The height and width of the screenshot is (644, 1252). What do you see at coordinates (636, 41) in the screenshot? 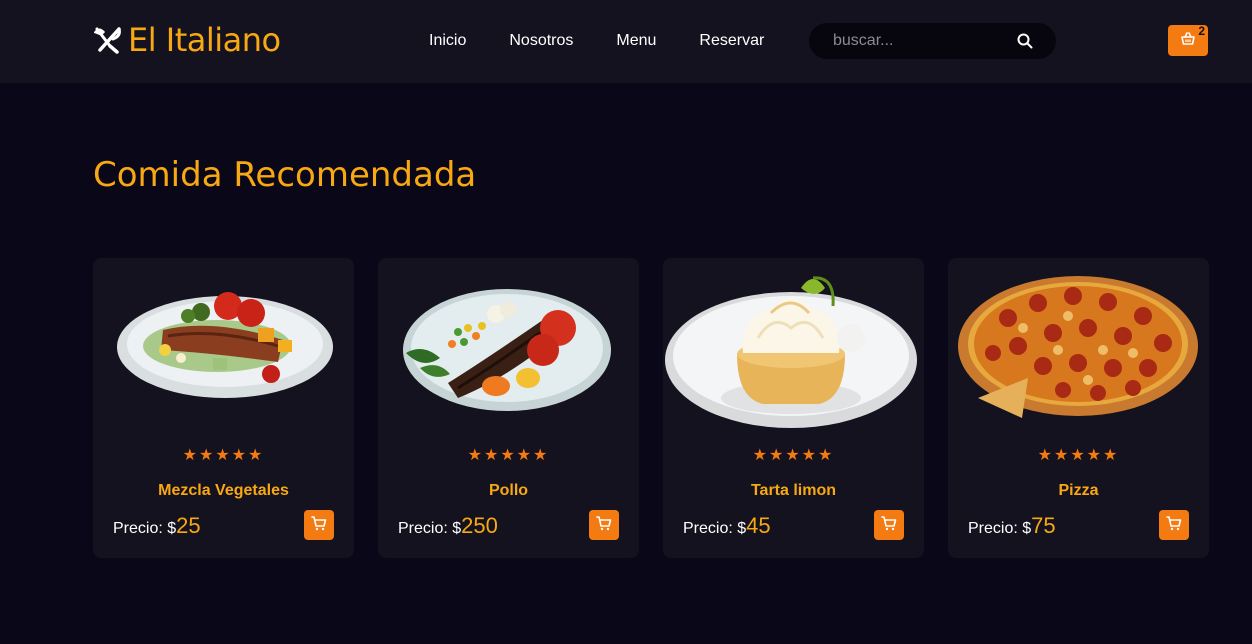
I see `nav-menu: Menu` at bounding box center [636, 41].